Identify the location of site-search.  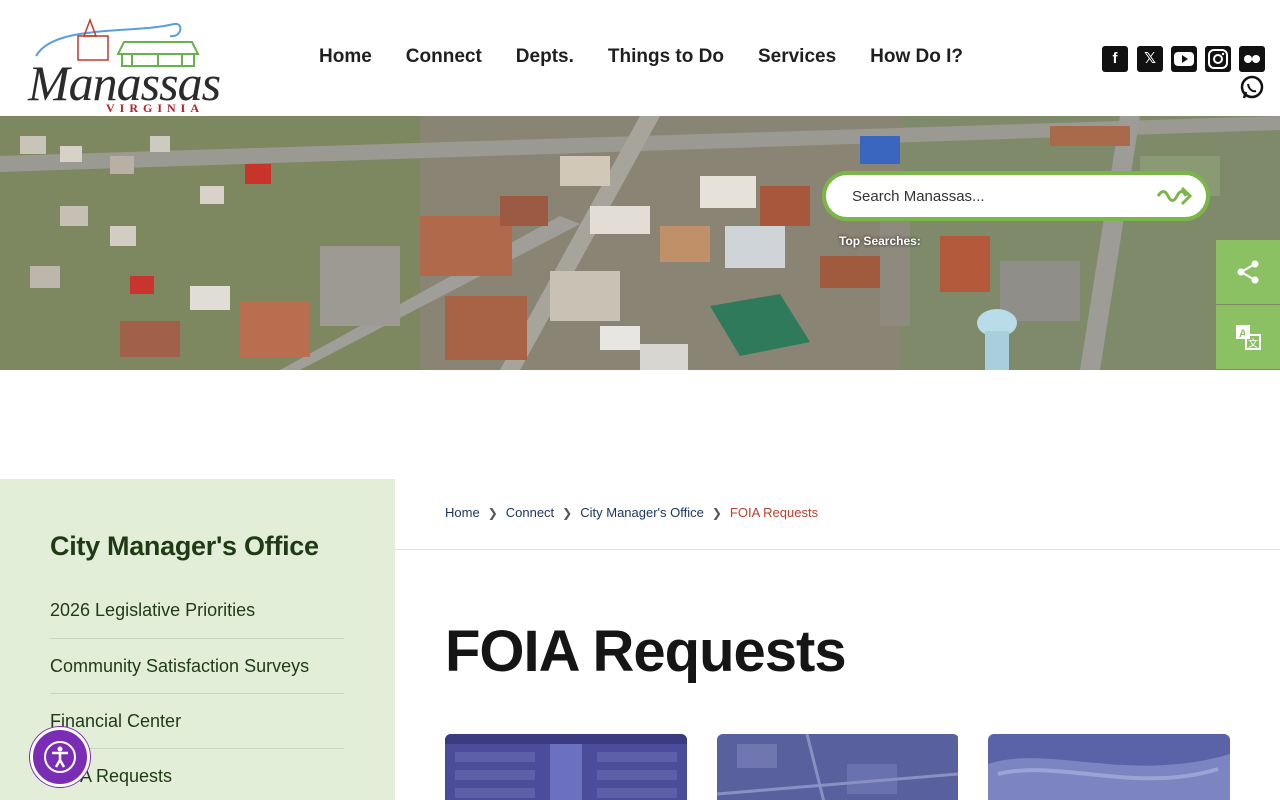
(1016, 196).